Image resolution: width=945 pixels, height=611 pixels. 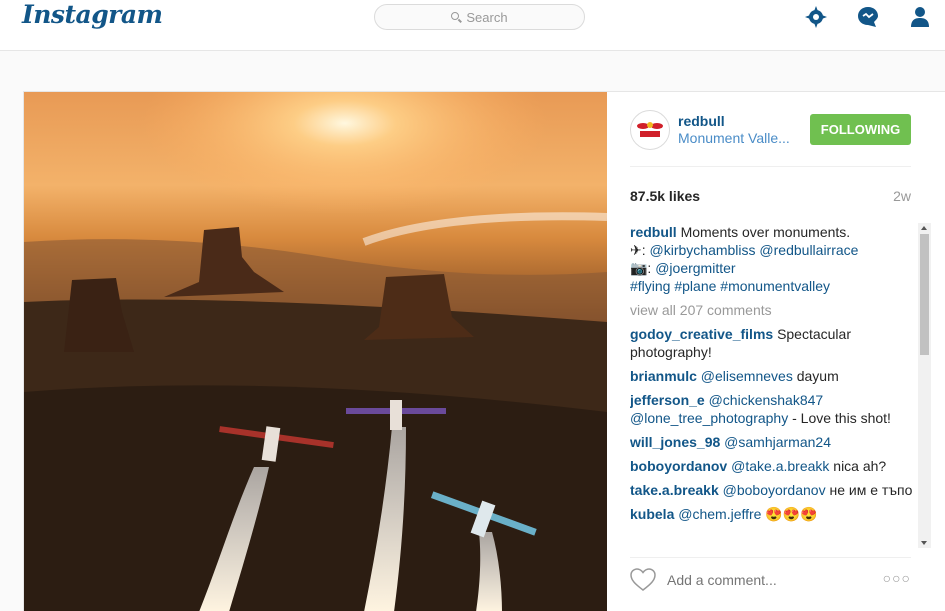 I want to click on scroll-down-arrow, so click(x=924, y=543).